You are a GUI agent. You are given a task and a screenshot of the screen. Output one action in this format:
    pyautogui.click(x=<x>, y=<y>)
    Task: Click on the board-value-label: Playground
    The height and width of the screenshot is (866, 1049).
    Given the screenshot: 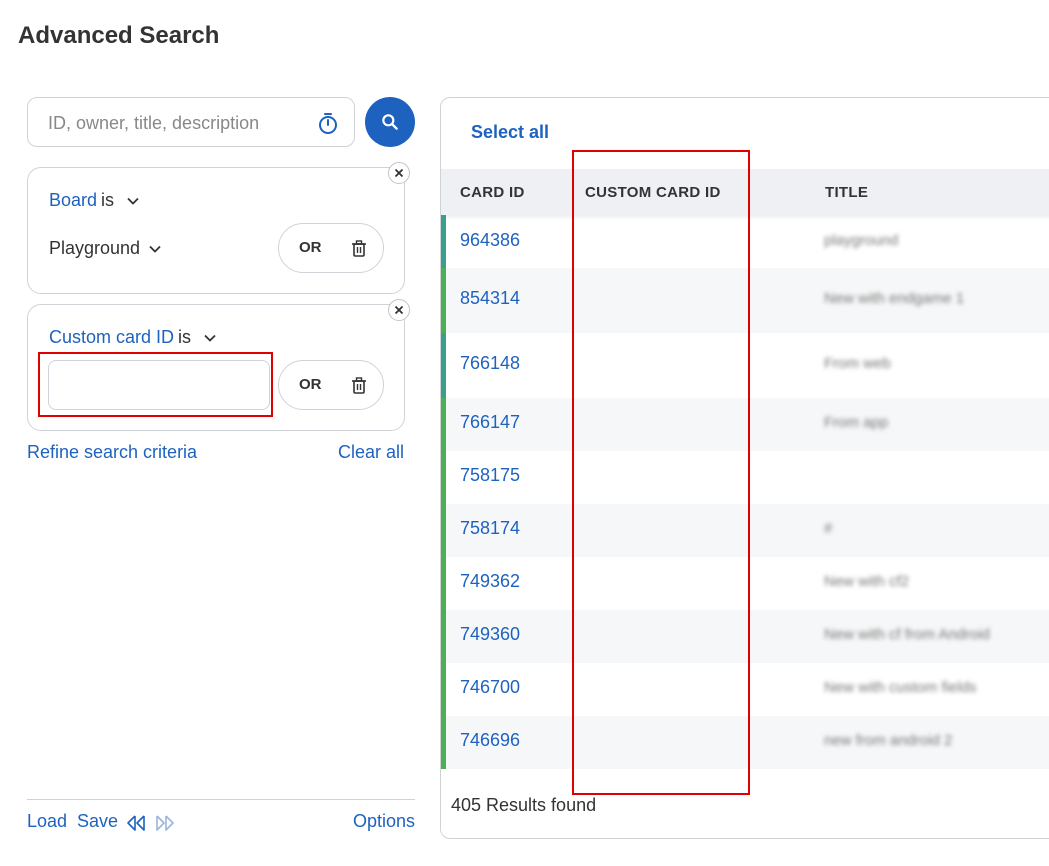 What is the action you would take?
    pyautogui.click(x=95, y=248)
    